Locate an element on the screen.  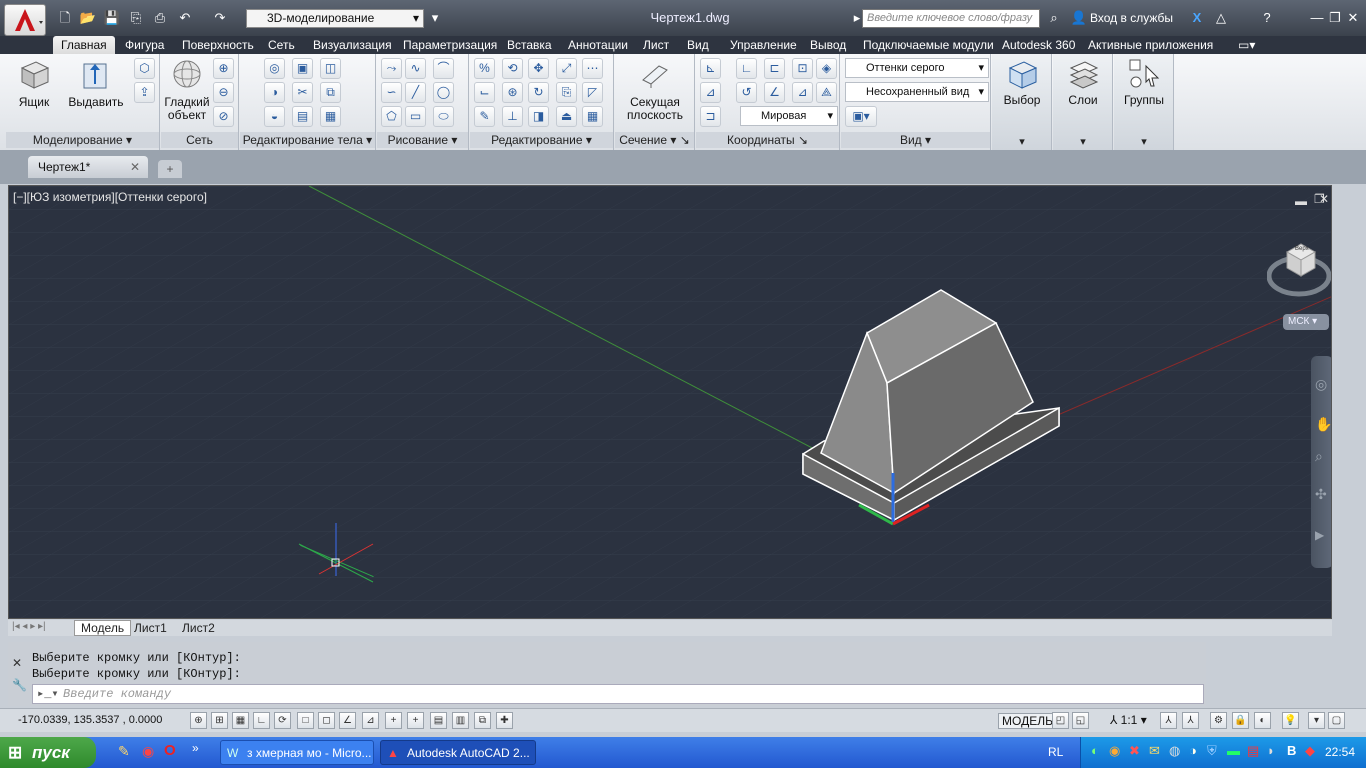
3d-rotate-icon: ⟲ is located at coordinates (512, 68).